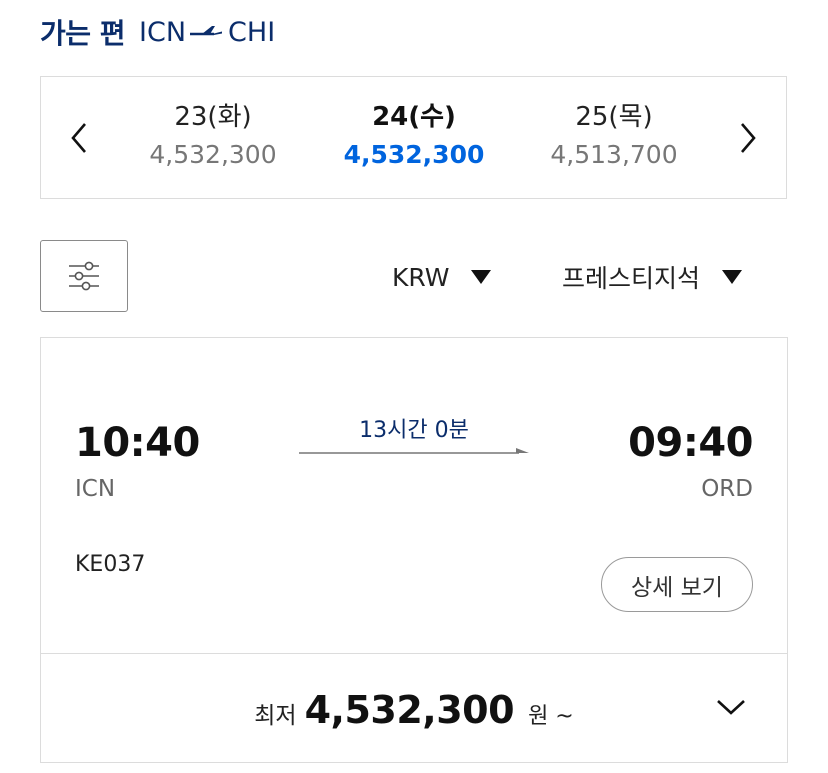 Image resolution: width=828 pixels, height=773 pixels. What do you see at coordinates (614, 154) in the screenshot?
I see `date-price: 4,513,700` at bounding box center [614, 154].